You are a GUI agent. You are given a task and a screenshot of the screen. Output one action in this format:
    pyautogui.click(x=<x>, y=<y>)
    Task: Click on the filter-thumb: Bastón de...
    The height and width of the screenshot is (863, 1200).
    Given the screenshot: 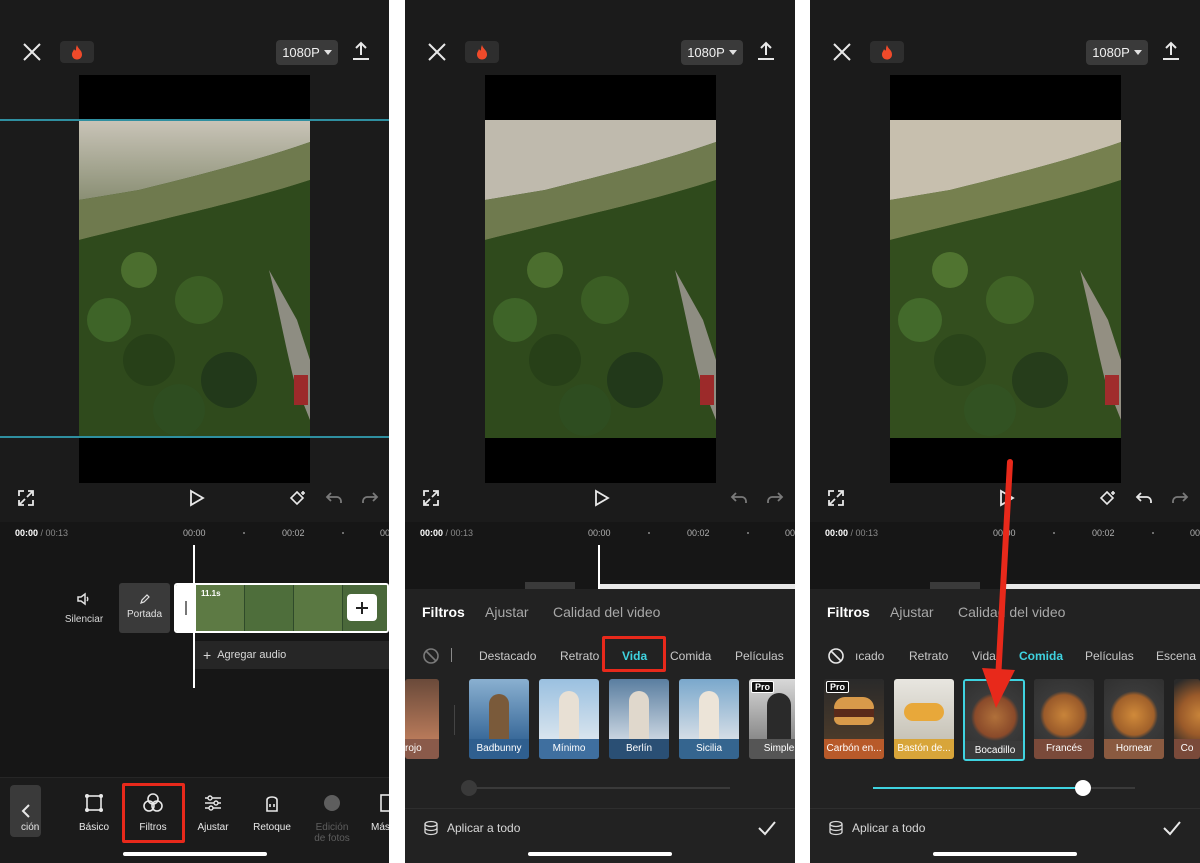 What is the action you would take?
    pyautogui.click(x=924, y=719)
    